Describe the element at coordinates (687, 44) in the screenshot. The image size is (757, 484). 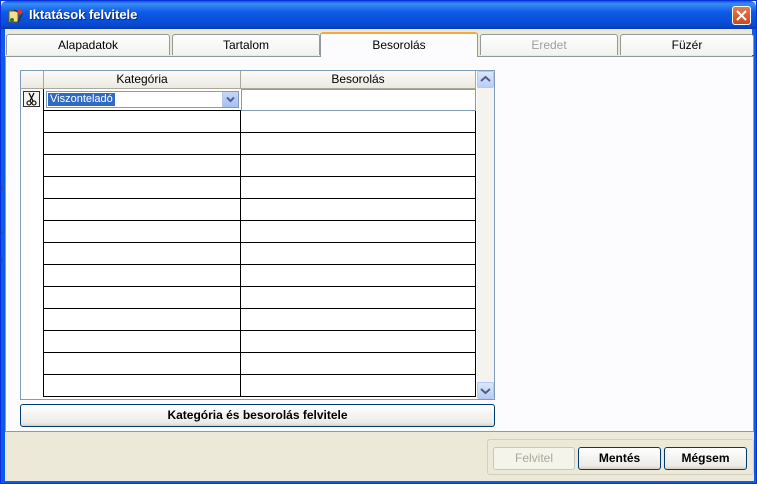
I see `tab-fuzer: Füzér` at that location.